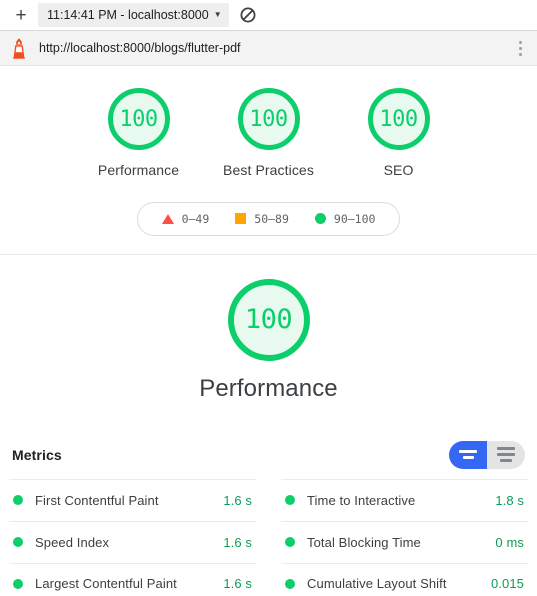  I want to click on gauge-score-performance: 100, so click(138, 119).